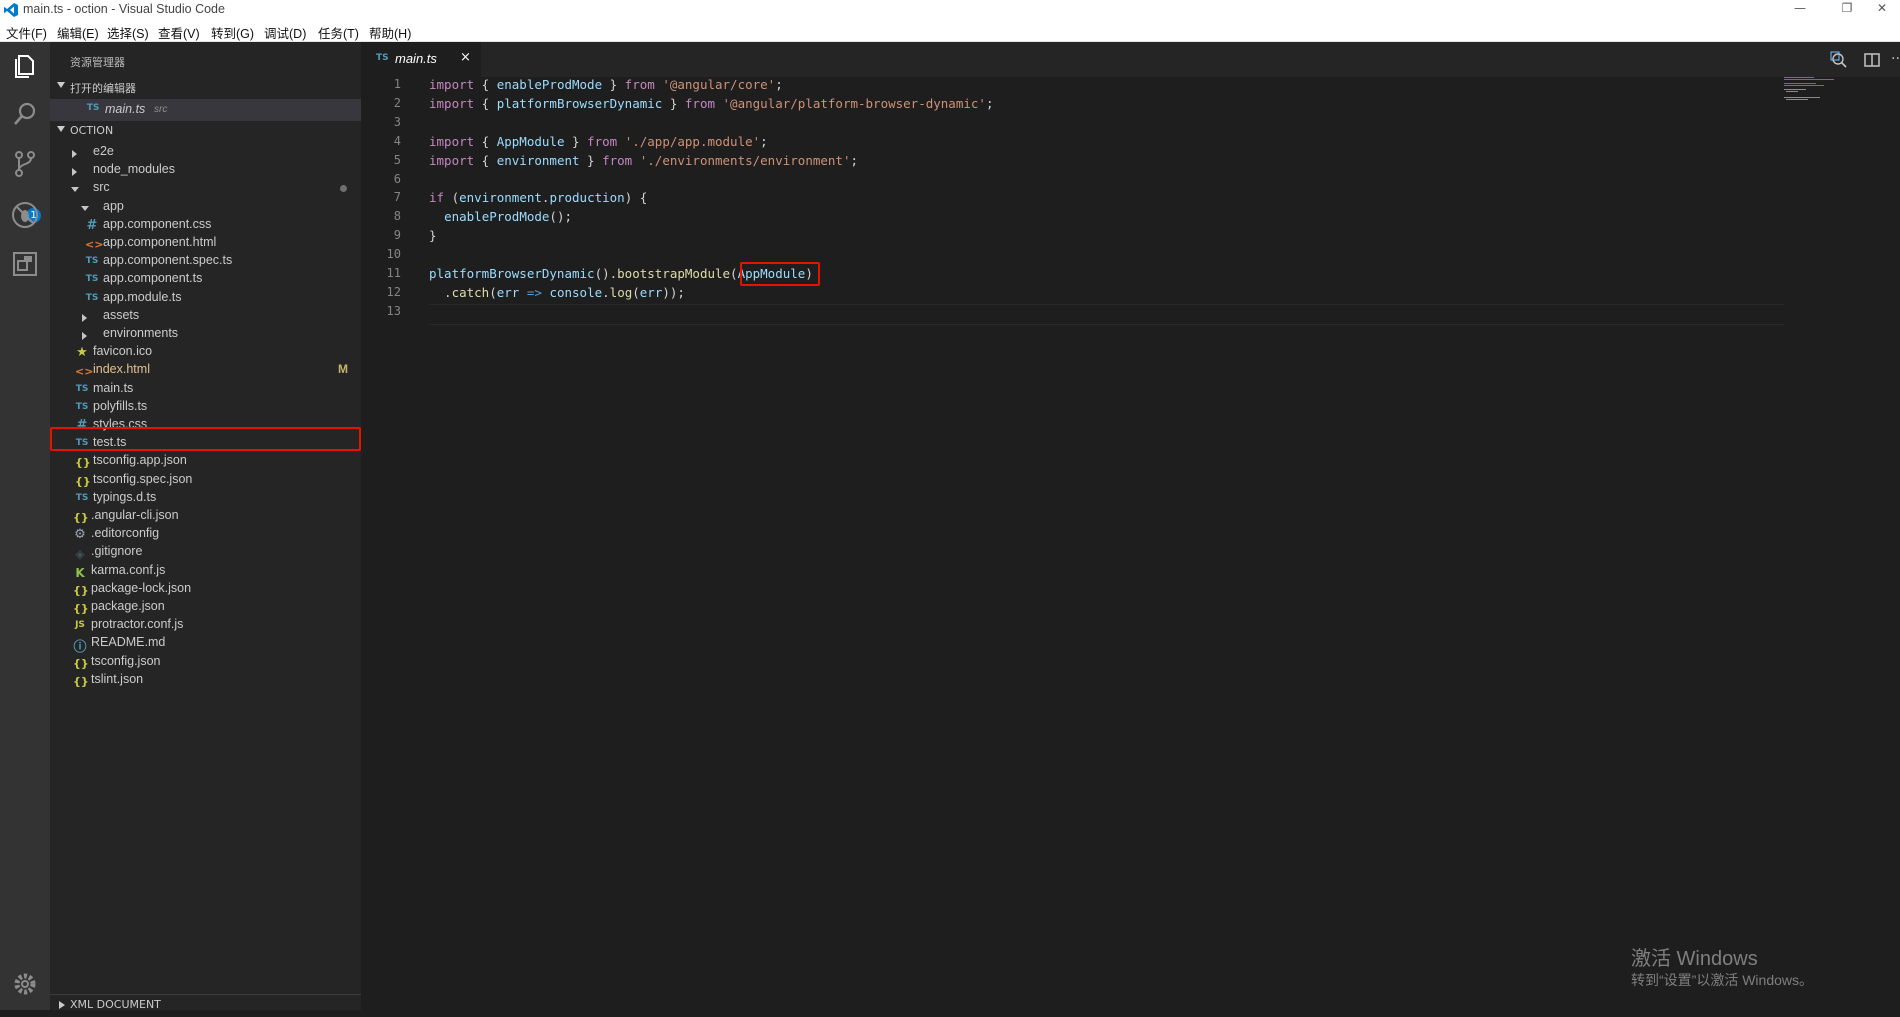  Describe the element at coordinates (115, 1004) in the screenshot. I see `xml-document-label: XML DOCUMENT` at that location.